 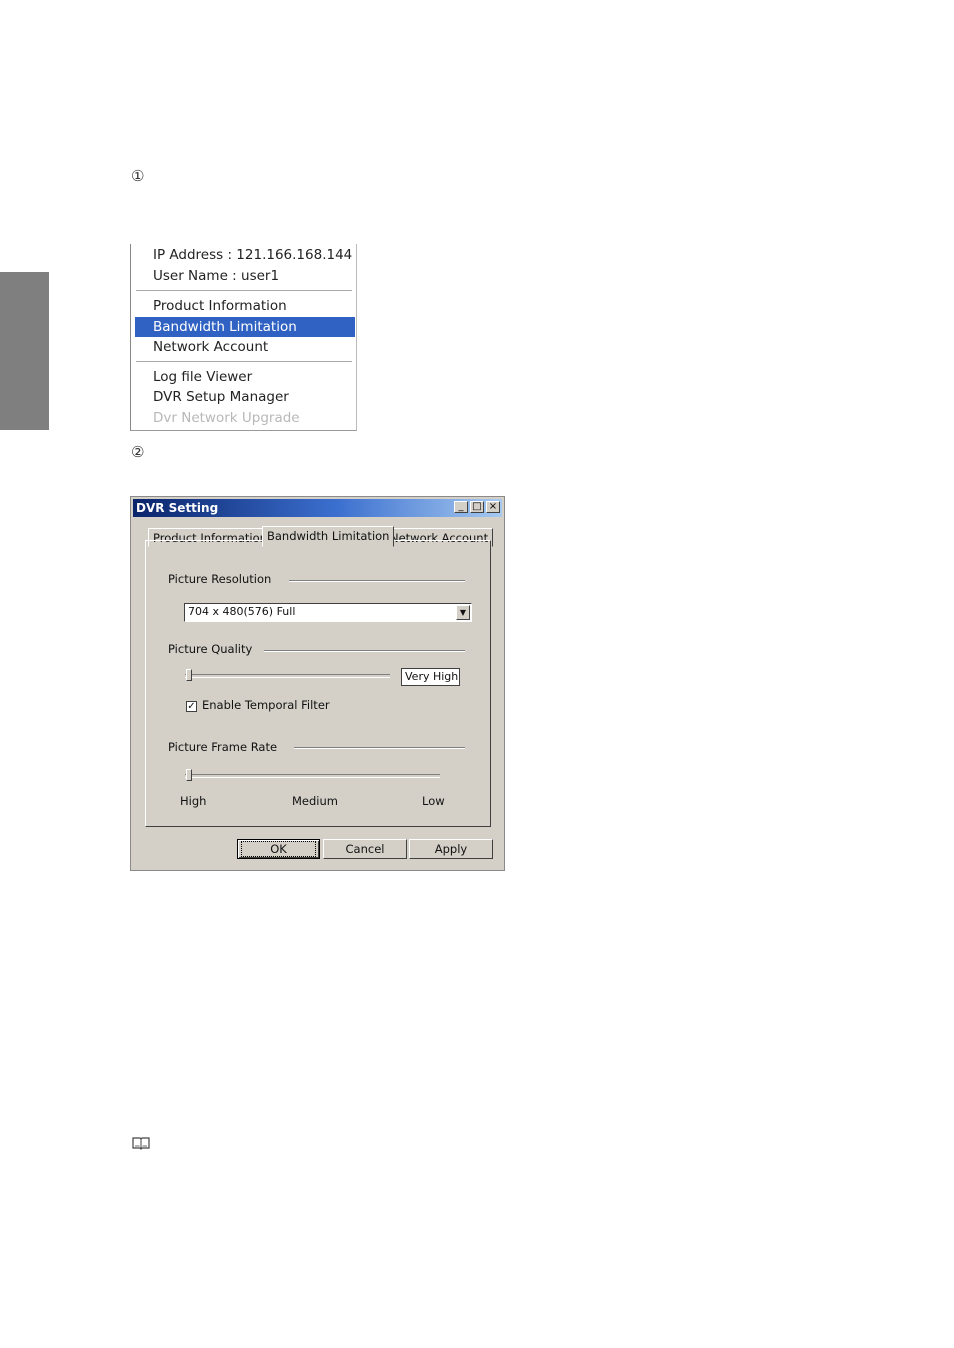 I want to click on menu-item-dvr-setup-manager: DVR Setup Manager, so click(x=221, y=397).